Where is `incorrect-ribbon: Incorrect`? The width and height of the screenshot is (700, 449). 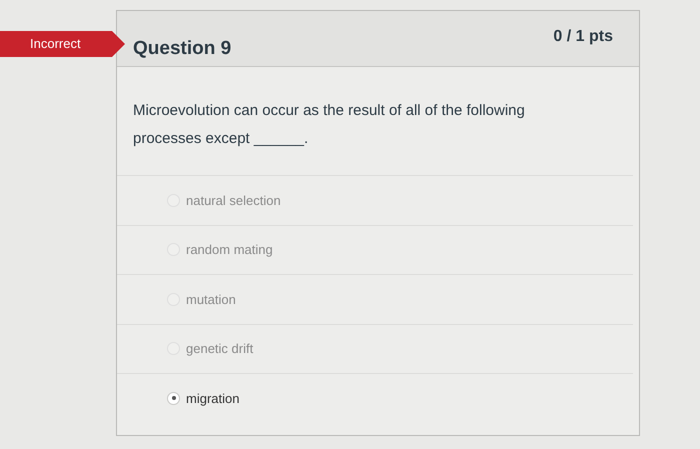 incorrect-ribbon: Incorrect is located at coordinates (62, 44).